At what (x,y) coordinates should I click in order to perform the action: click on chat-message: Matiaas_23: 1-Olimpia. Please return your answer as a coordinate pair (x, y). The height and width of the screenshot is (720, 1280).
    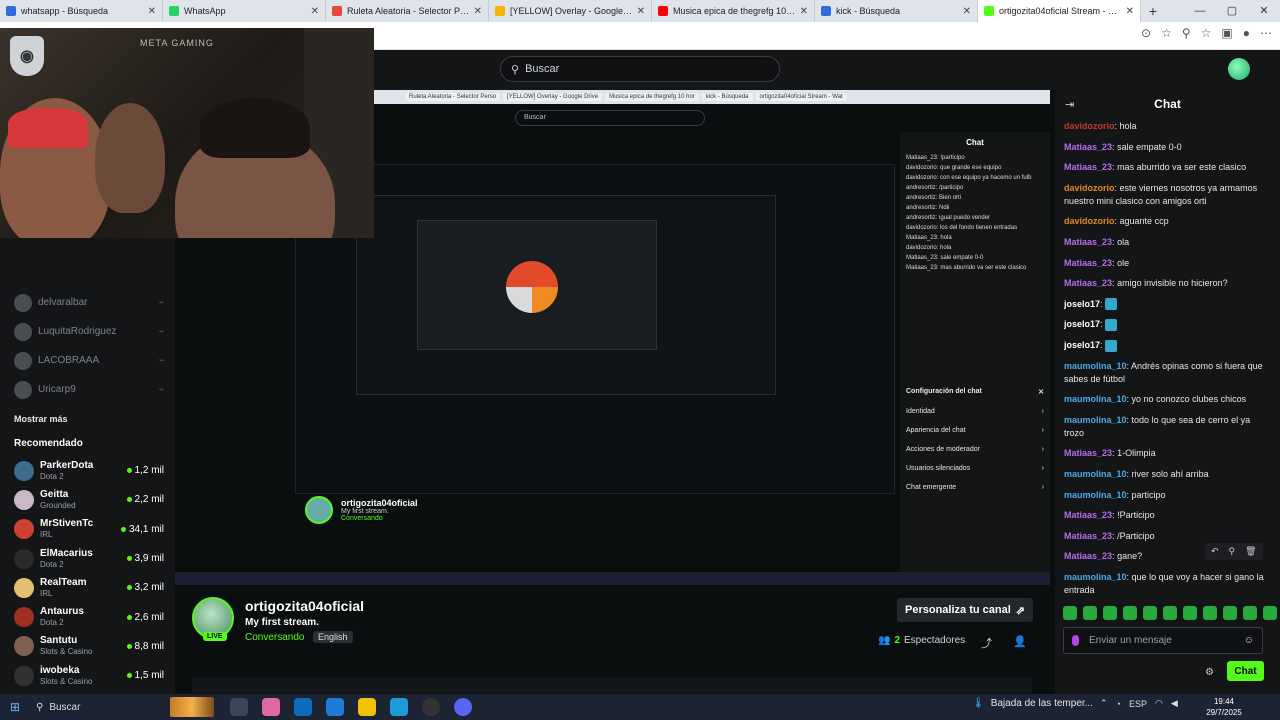
    Looking at the image, I should click on (1166, 453).